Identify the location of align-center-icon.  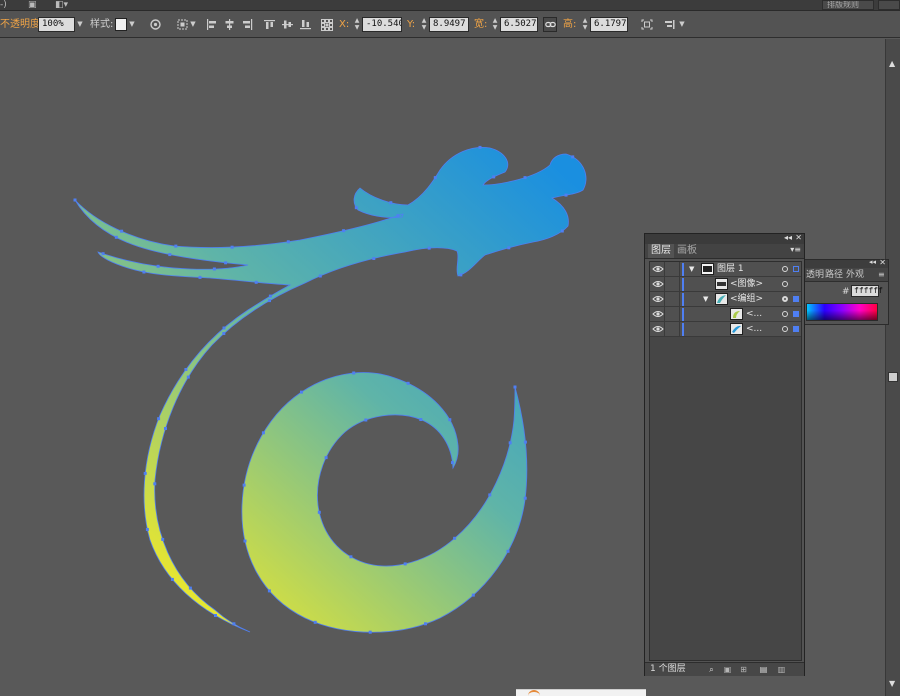
(229, 24).